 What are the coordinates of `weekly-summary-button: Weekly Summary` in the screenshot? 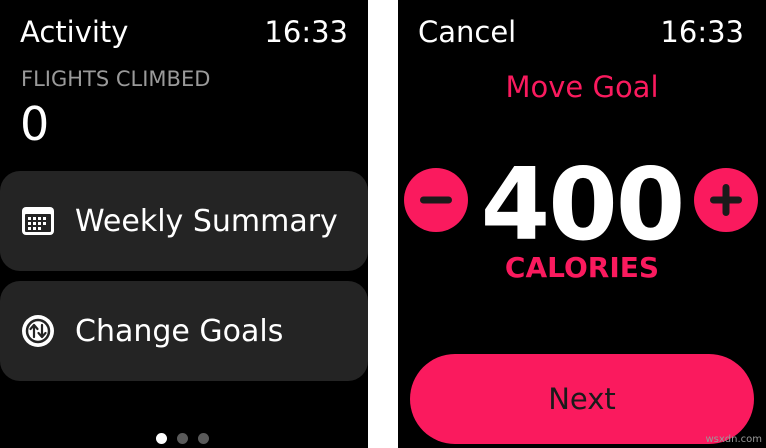 It's located at (184, 221).